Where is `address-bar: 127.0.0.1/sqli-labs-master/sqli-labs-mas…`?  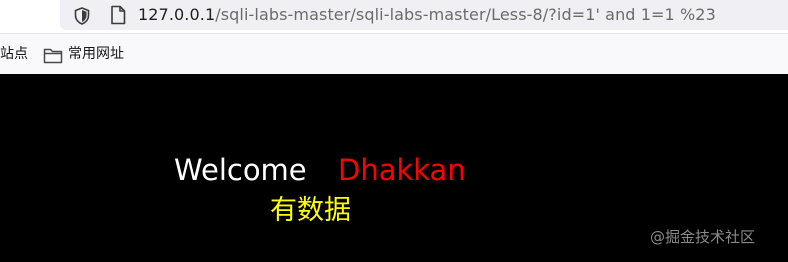
address-bar: 127.0.0.1/sqli-labs-master/sqli-labs-mas… is located at coordinates (394, 17).